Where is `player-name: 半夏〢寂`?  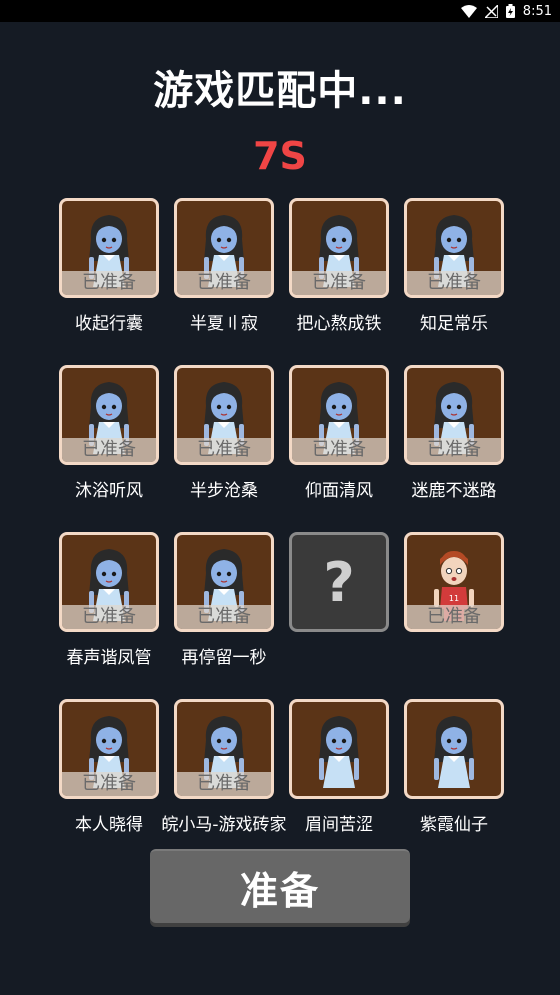
player-name: 半夏〢寂 is located at coordinates (224, 324).